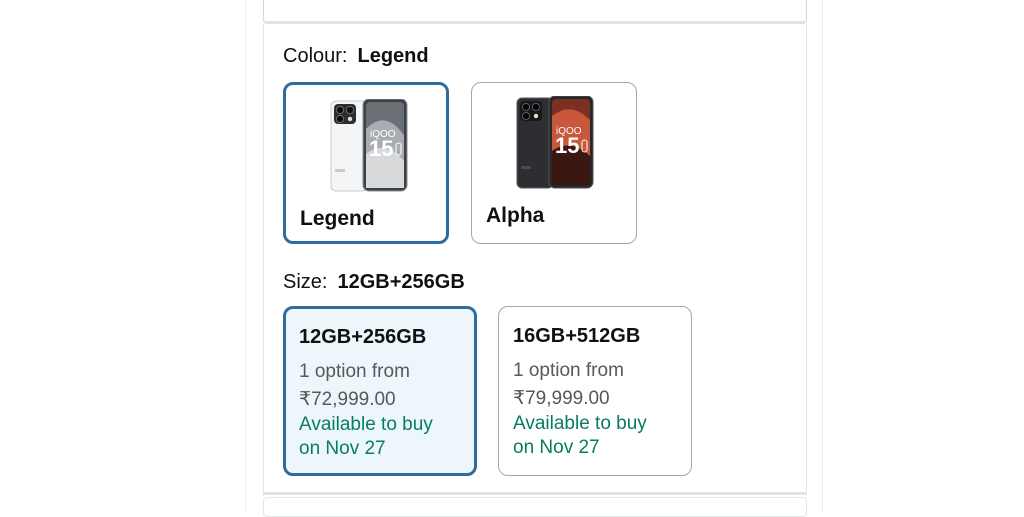  What do you see at coordinates (401, 282) in the screenshot?
I see `size-selected-value: 12GB+256GB` at bounding box center [401, 282].